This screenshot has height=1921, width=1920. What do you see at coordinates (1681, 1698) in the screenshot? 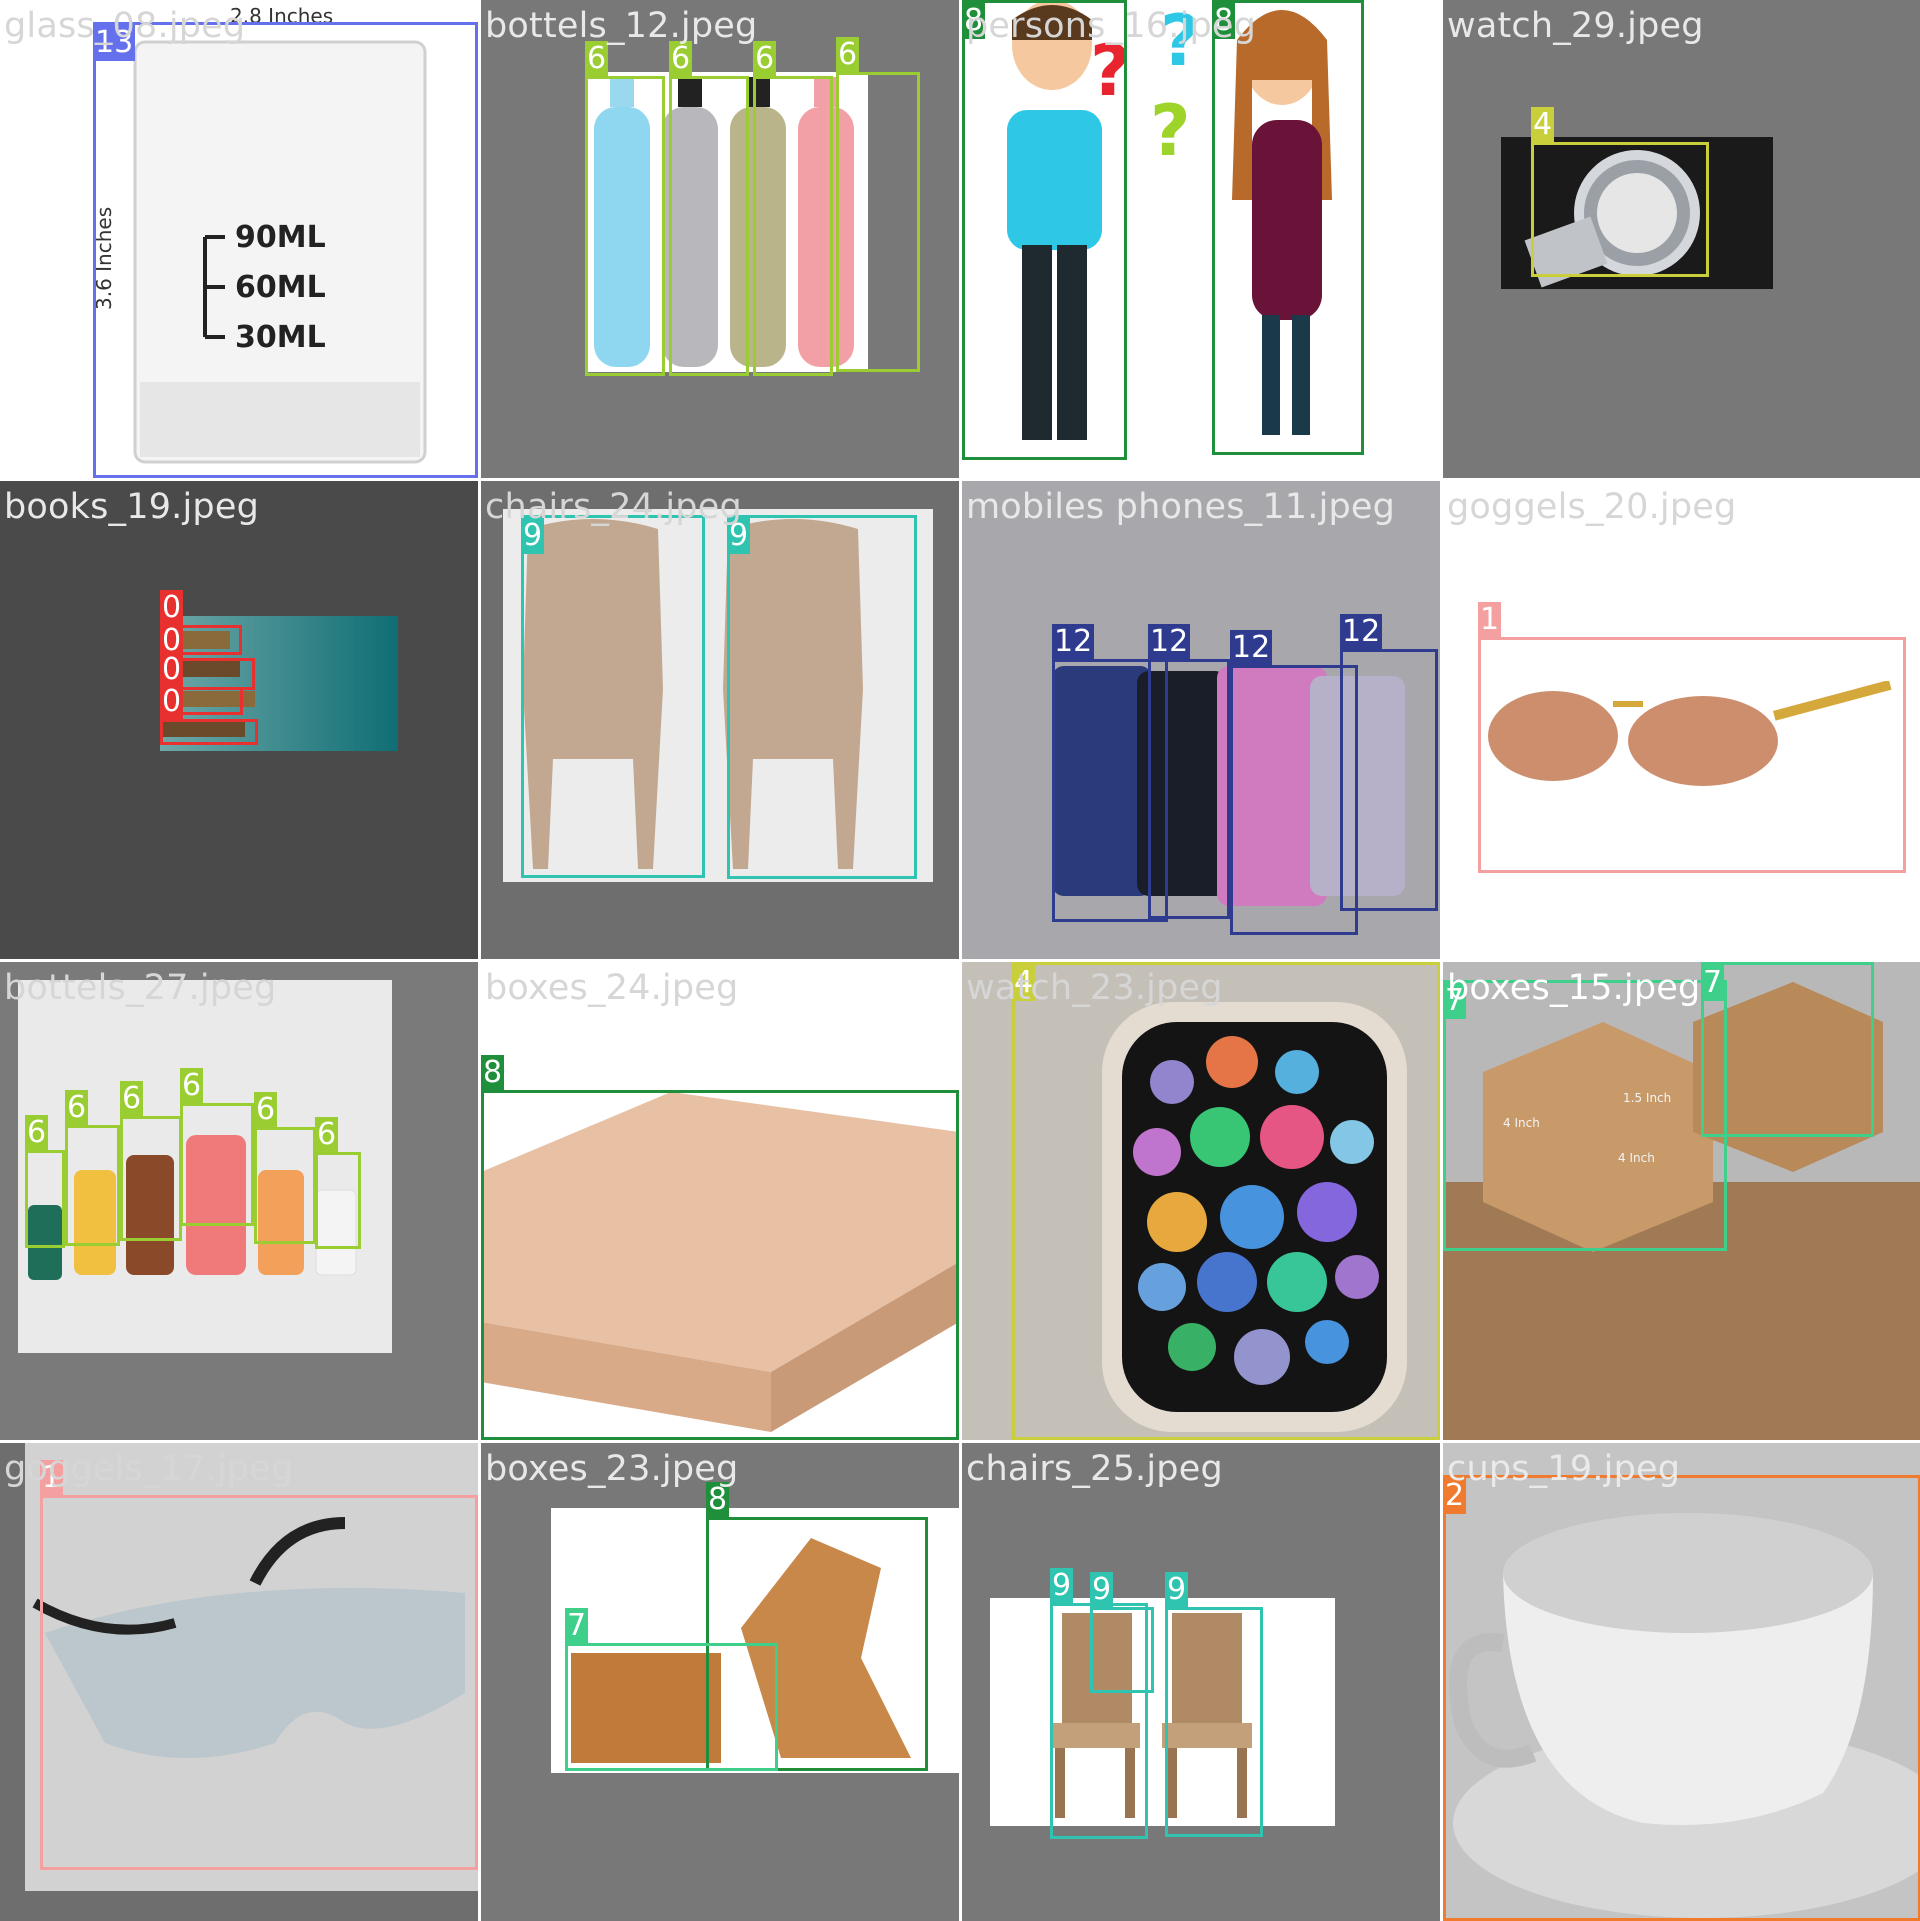
I see `detection-box: 2` at bounding box center [1681, 1698].